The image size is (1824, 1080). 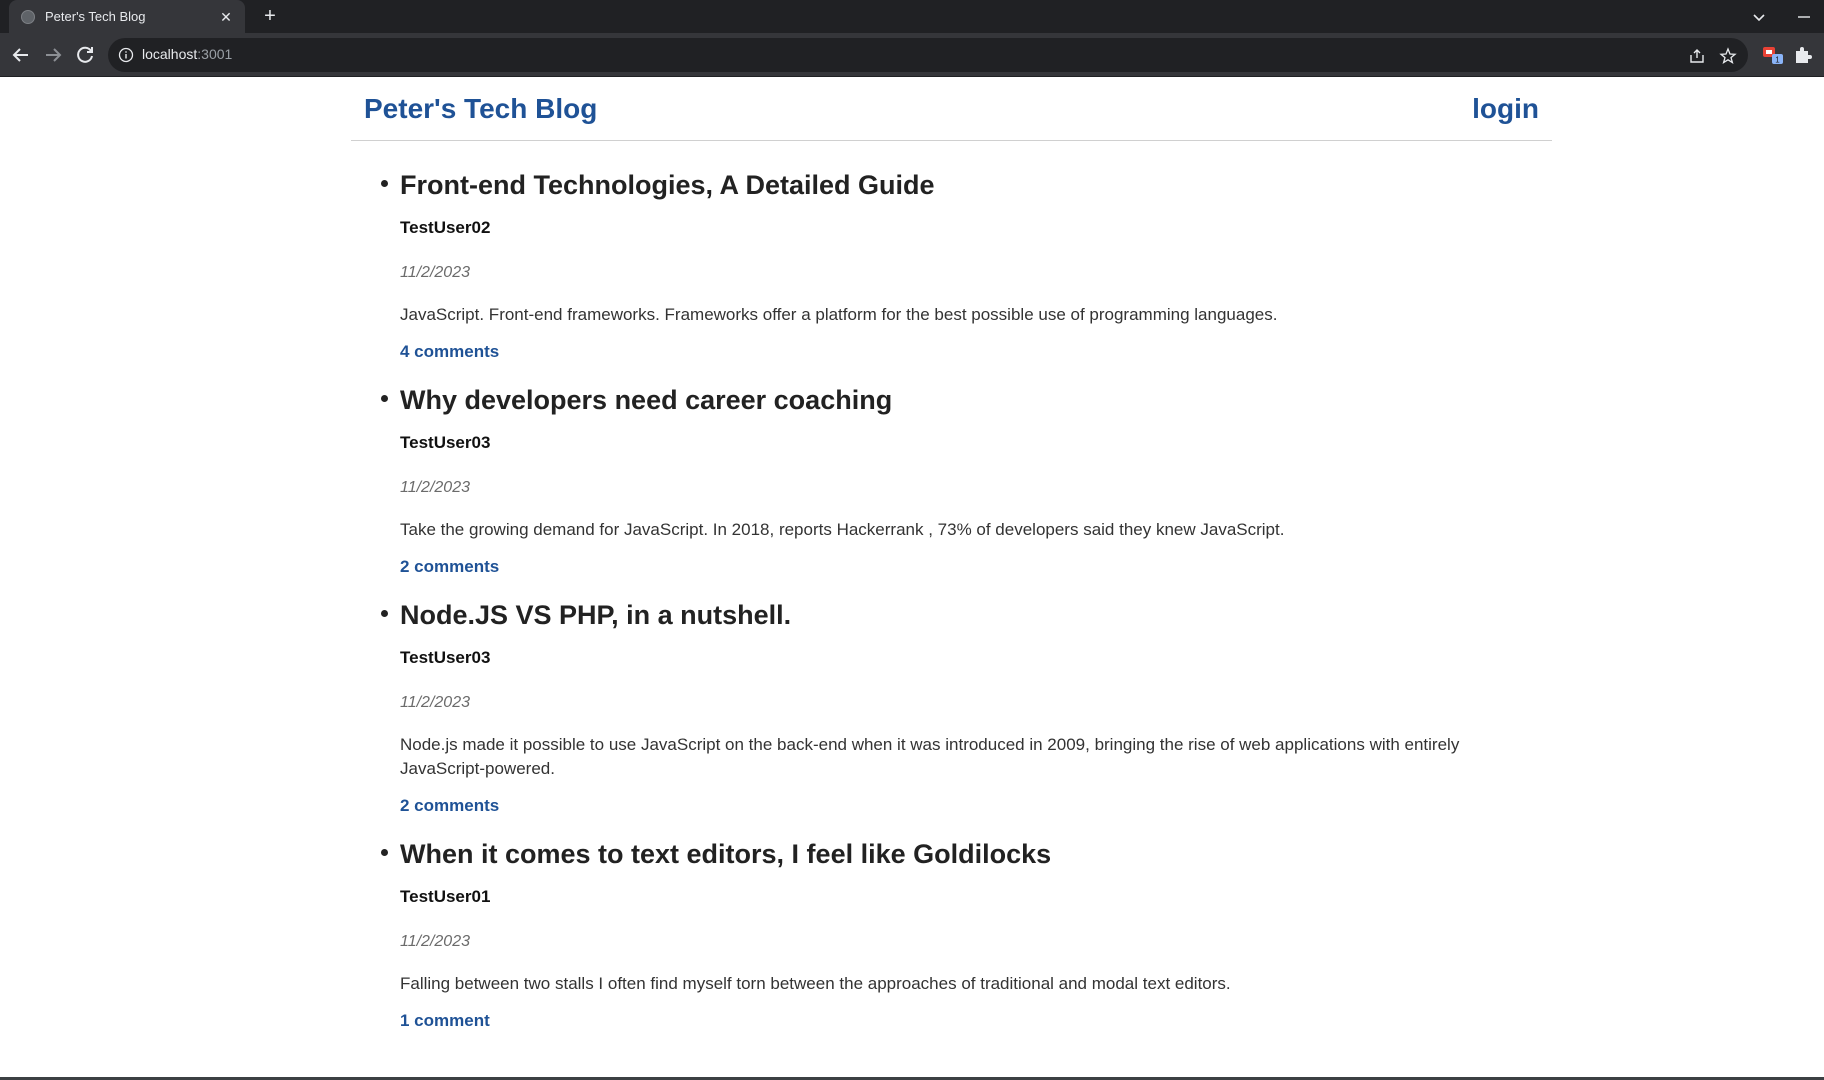 I want to click on minimize-icon, so click(x=1804, y=17).